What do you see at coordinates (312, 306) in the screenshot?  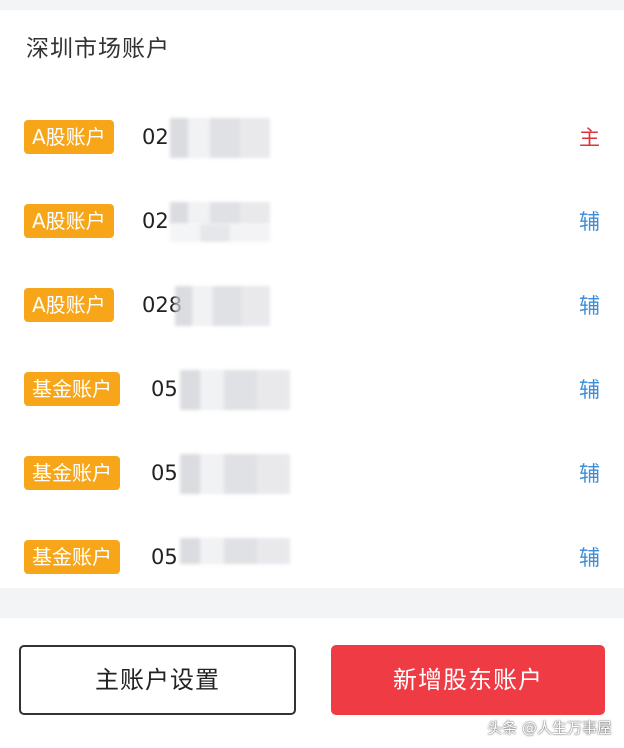 I see `account-row: A股账户 028 辅` at bounding box center [312, 306].